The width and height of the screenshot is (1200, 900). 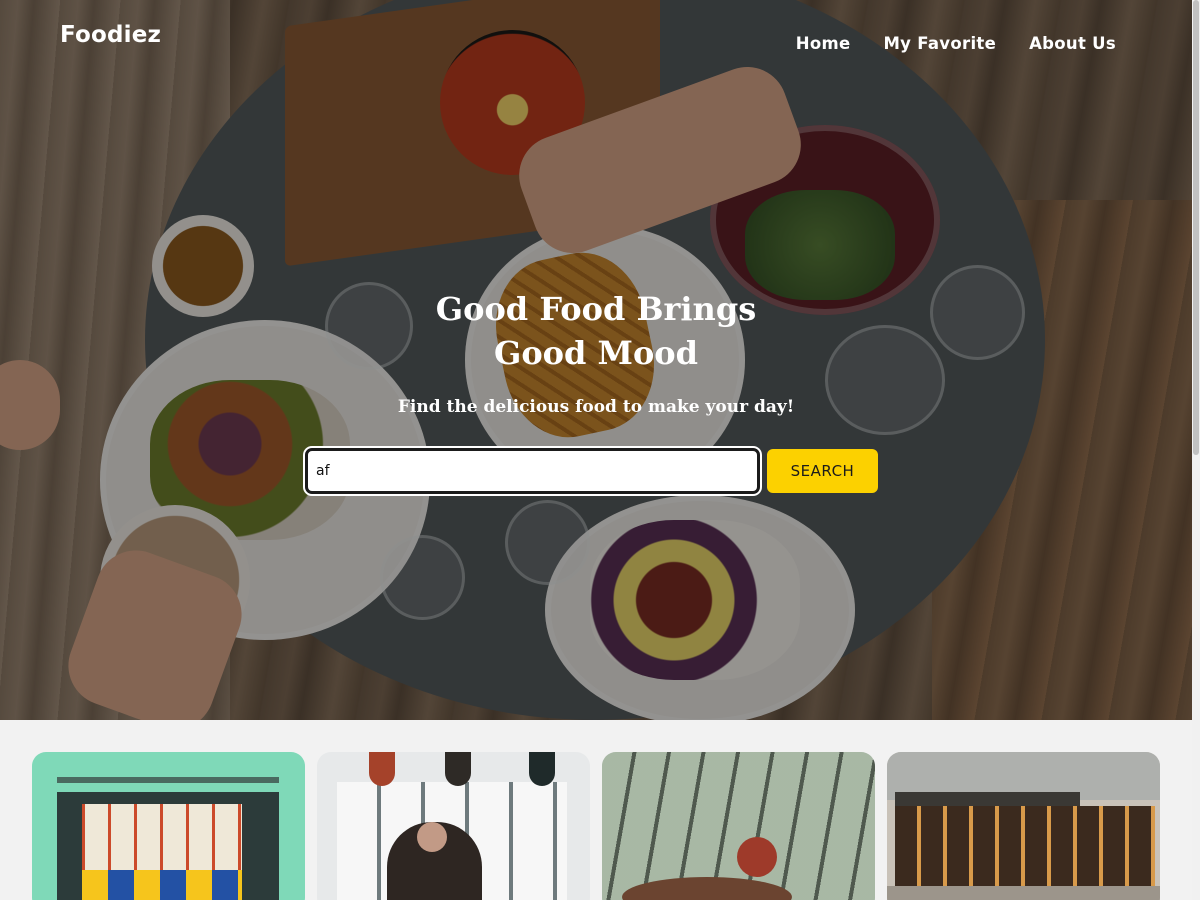 I want to click on main-nav: Home My Favorite About Us, so click(x=956, y=43).